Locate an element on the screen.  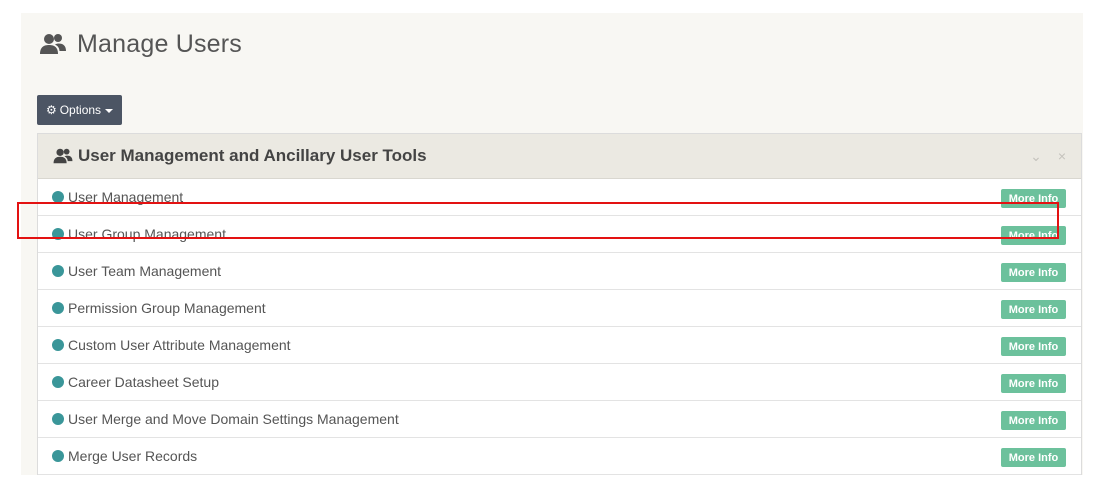
options-button: ⚙ Options is located at coordinates (79, 110).